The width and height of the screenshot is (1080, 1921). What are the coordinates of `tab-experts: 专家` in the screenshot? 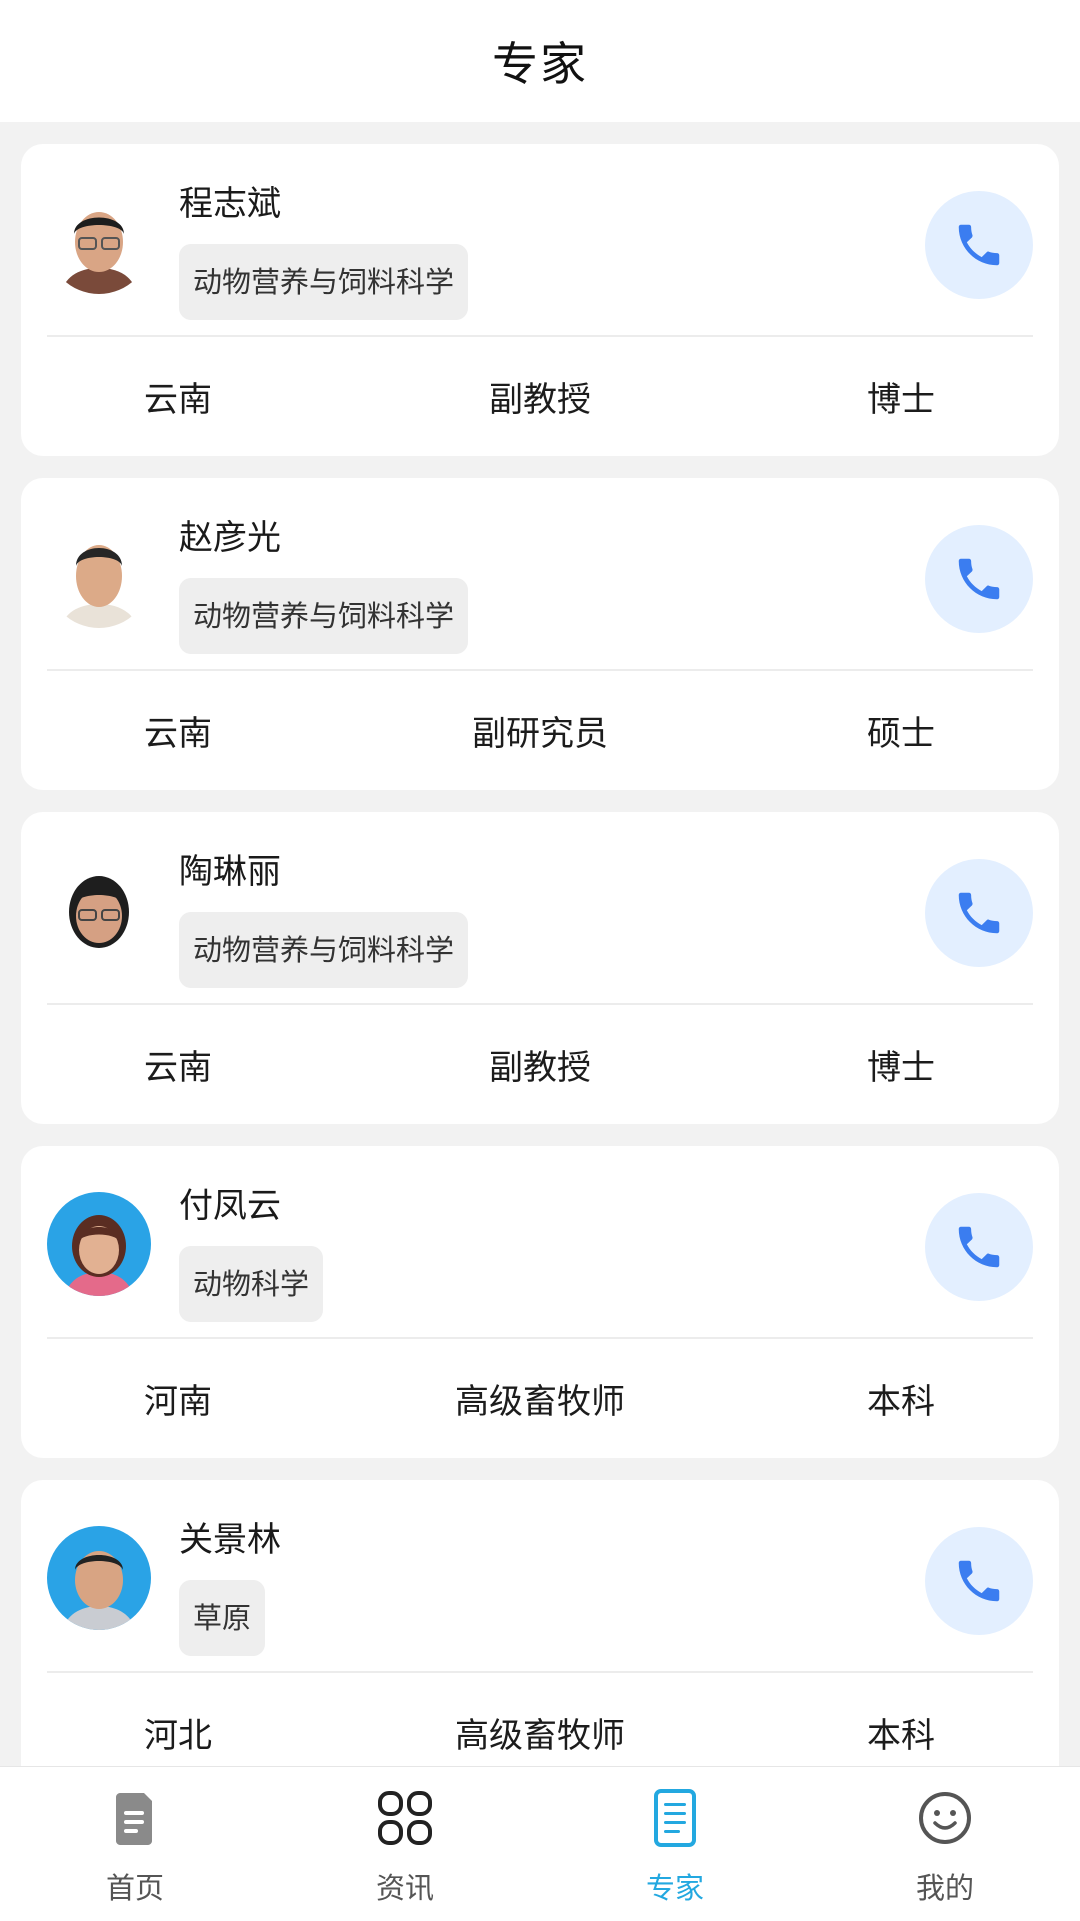 It's located at (675, 1844).